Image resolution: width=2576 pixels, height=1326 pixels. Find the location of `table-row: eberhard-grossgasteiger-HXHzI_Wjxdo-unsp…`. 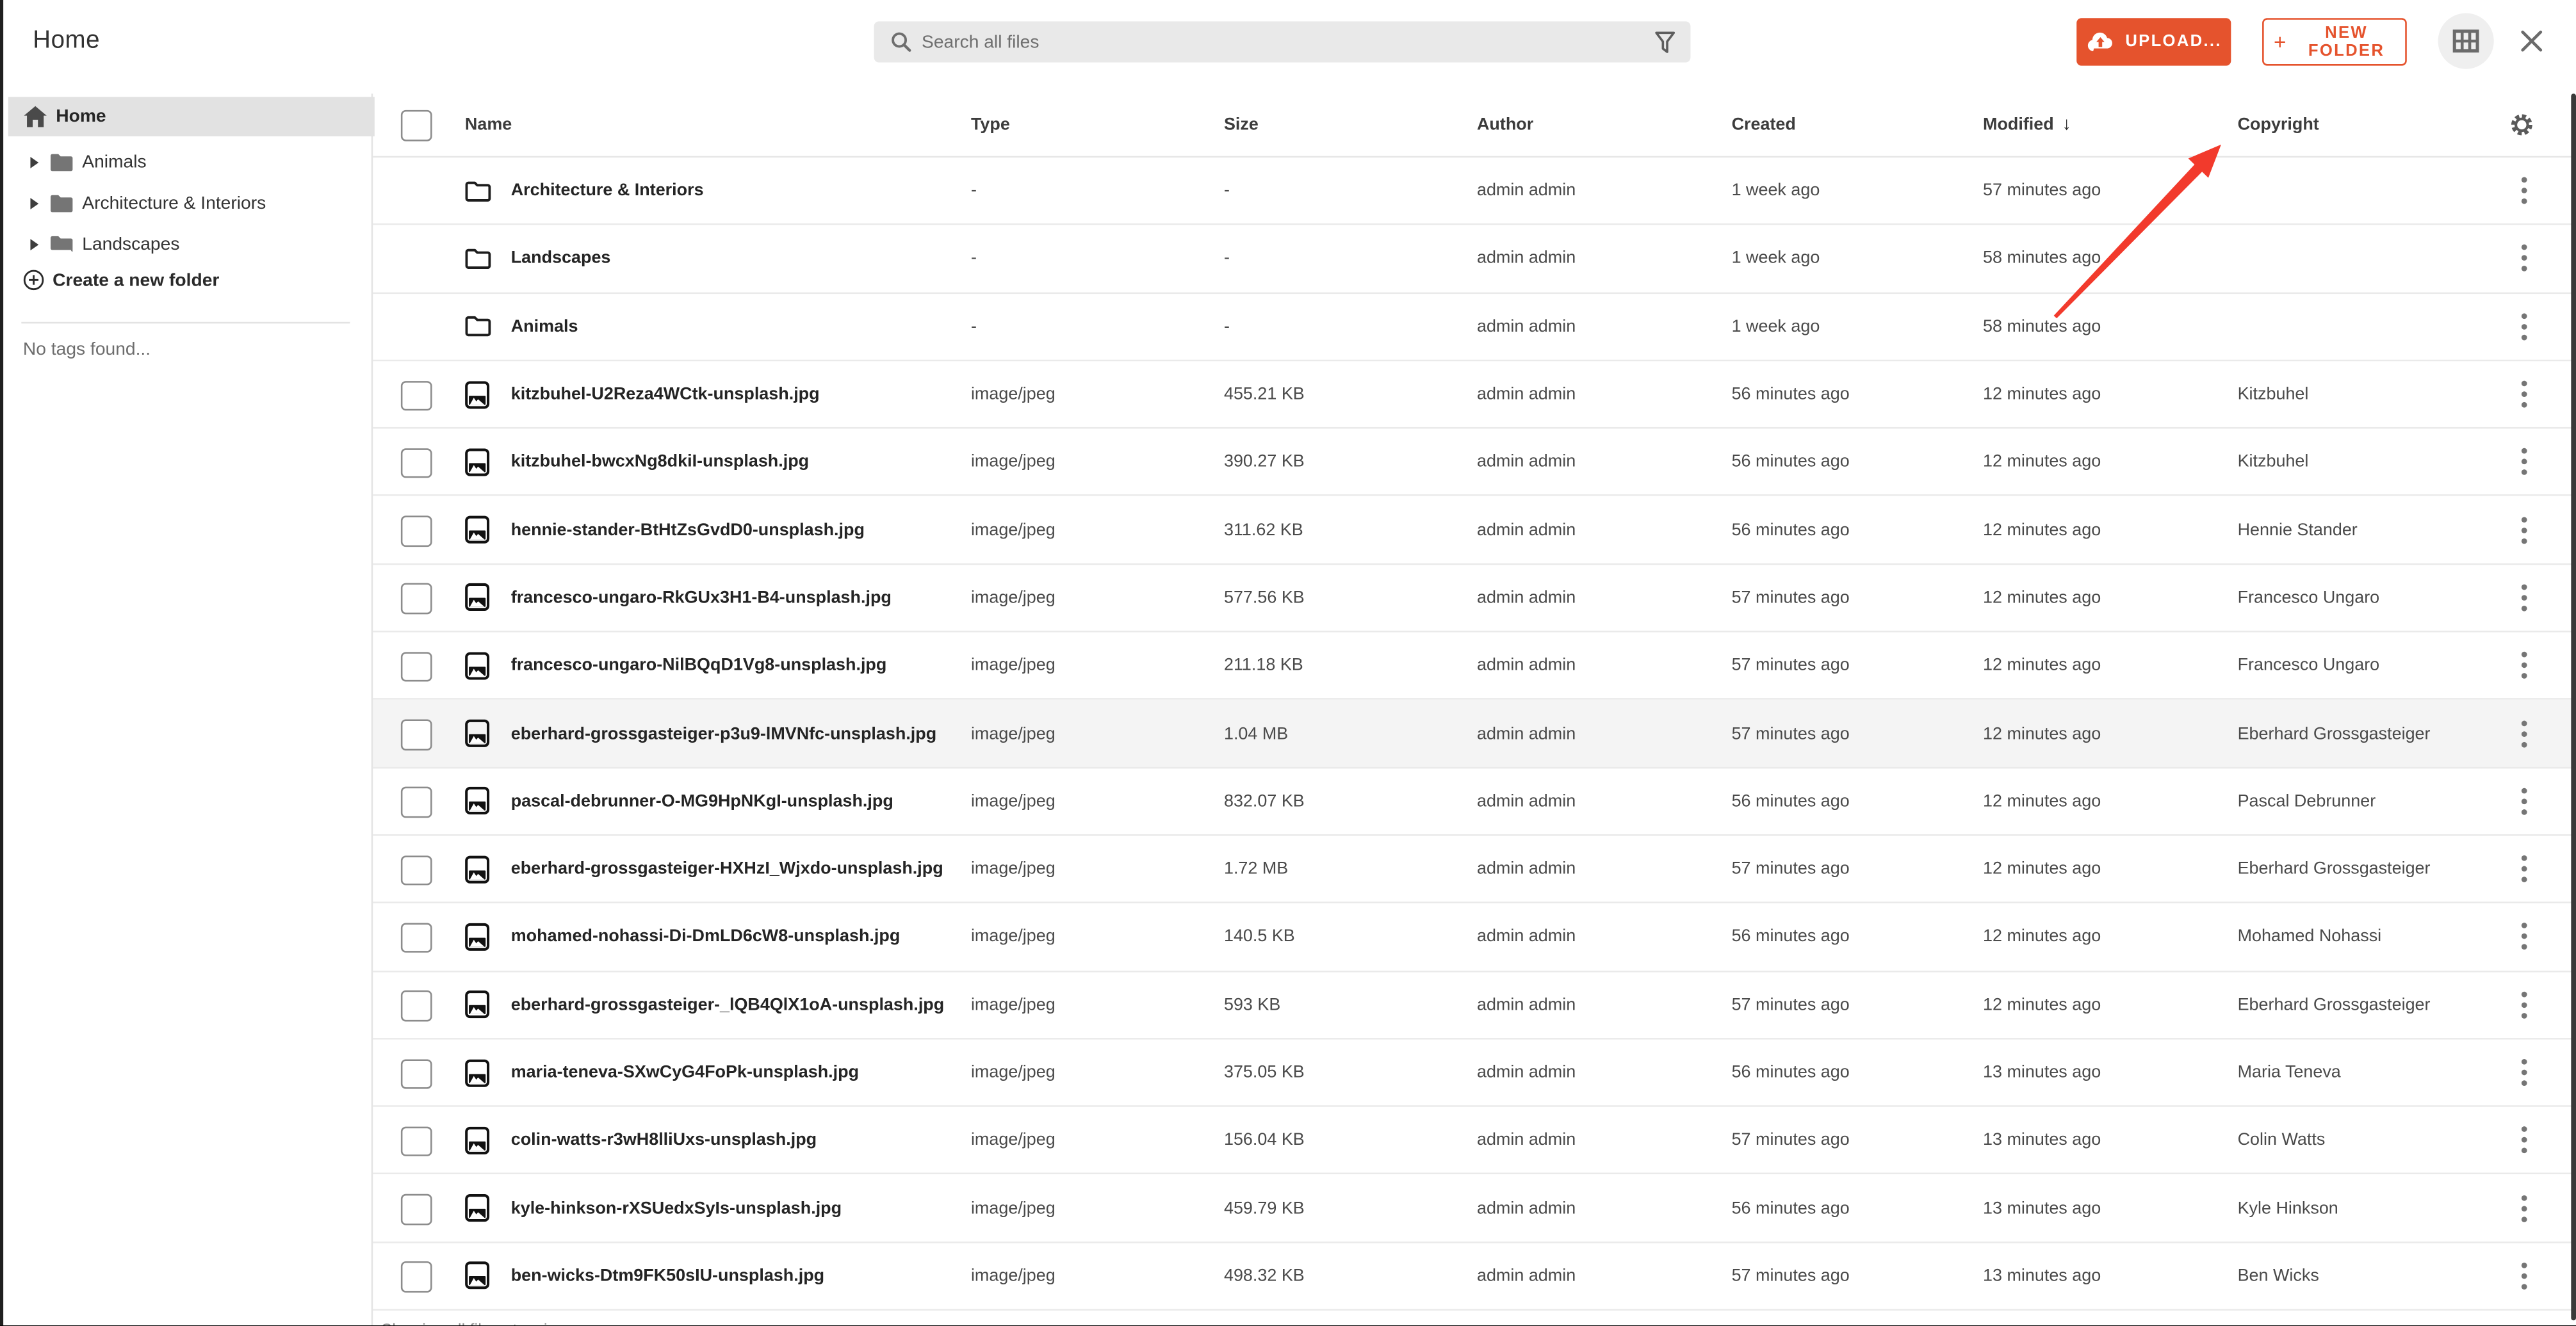

table-row: eberhard-grossgasteiger-HXHzI_Wjxdo-unsp… is located at coordinates (1473, 870).